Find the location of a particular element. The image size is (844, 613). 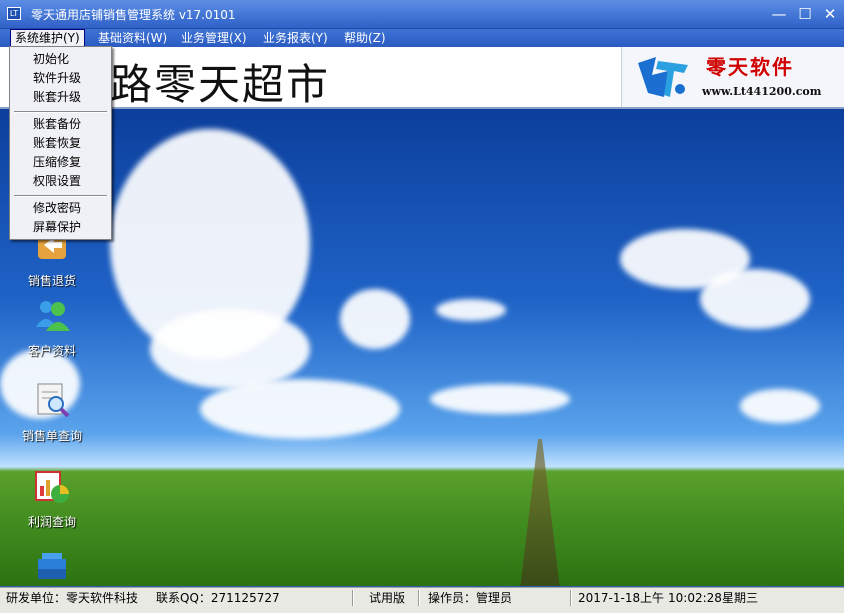

close-button: ✕ is located at coordinates (830, 14).